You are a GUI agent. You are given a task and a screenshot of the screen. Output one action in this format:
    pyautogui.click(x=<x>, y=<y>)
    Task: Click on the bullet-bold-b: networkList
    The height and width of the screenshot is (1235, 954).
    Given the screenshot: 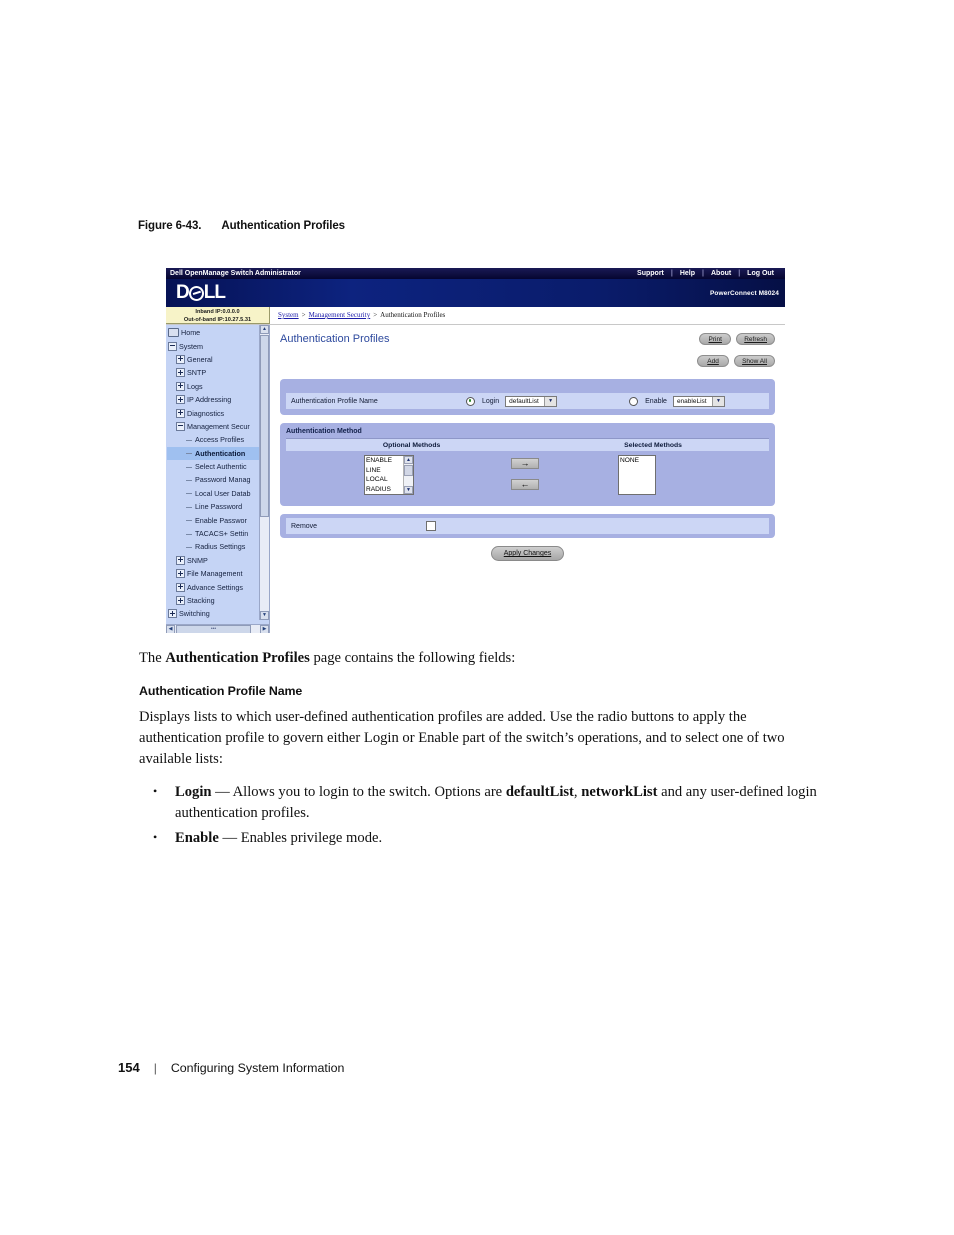 What is the action you would take?
    pyautogui.click(x=619, y=792)
    